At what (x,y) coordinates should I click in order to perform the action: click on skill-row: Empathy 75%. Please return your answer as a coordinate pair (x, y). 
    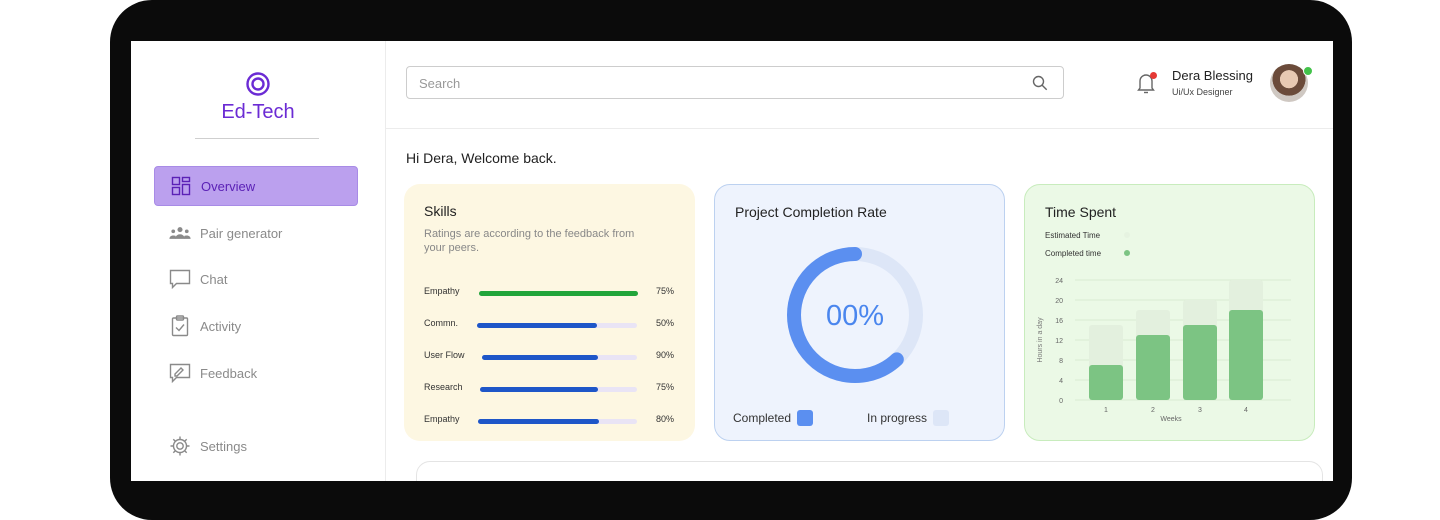
    Looking at the image, I should click on (549, 293).